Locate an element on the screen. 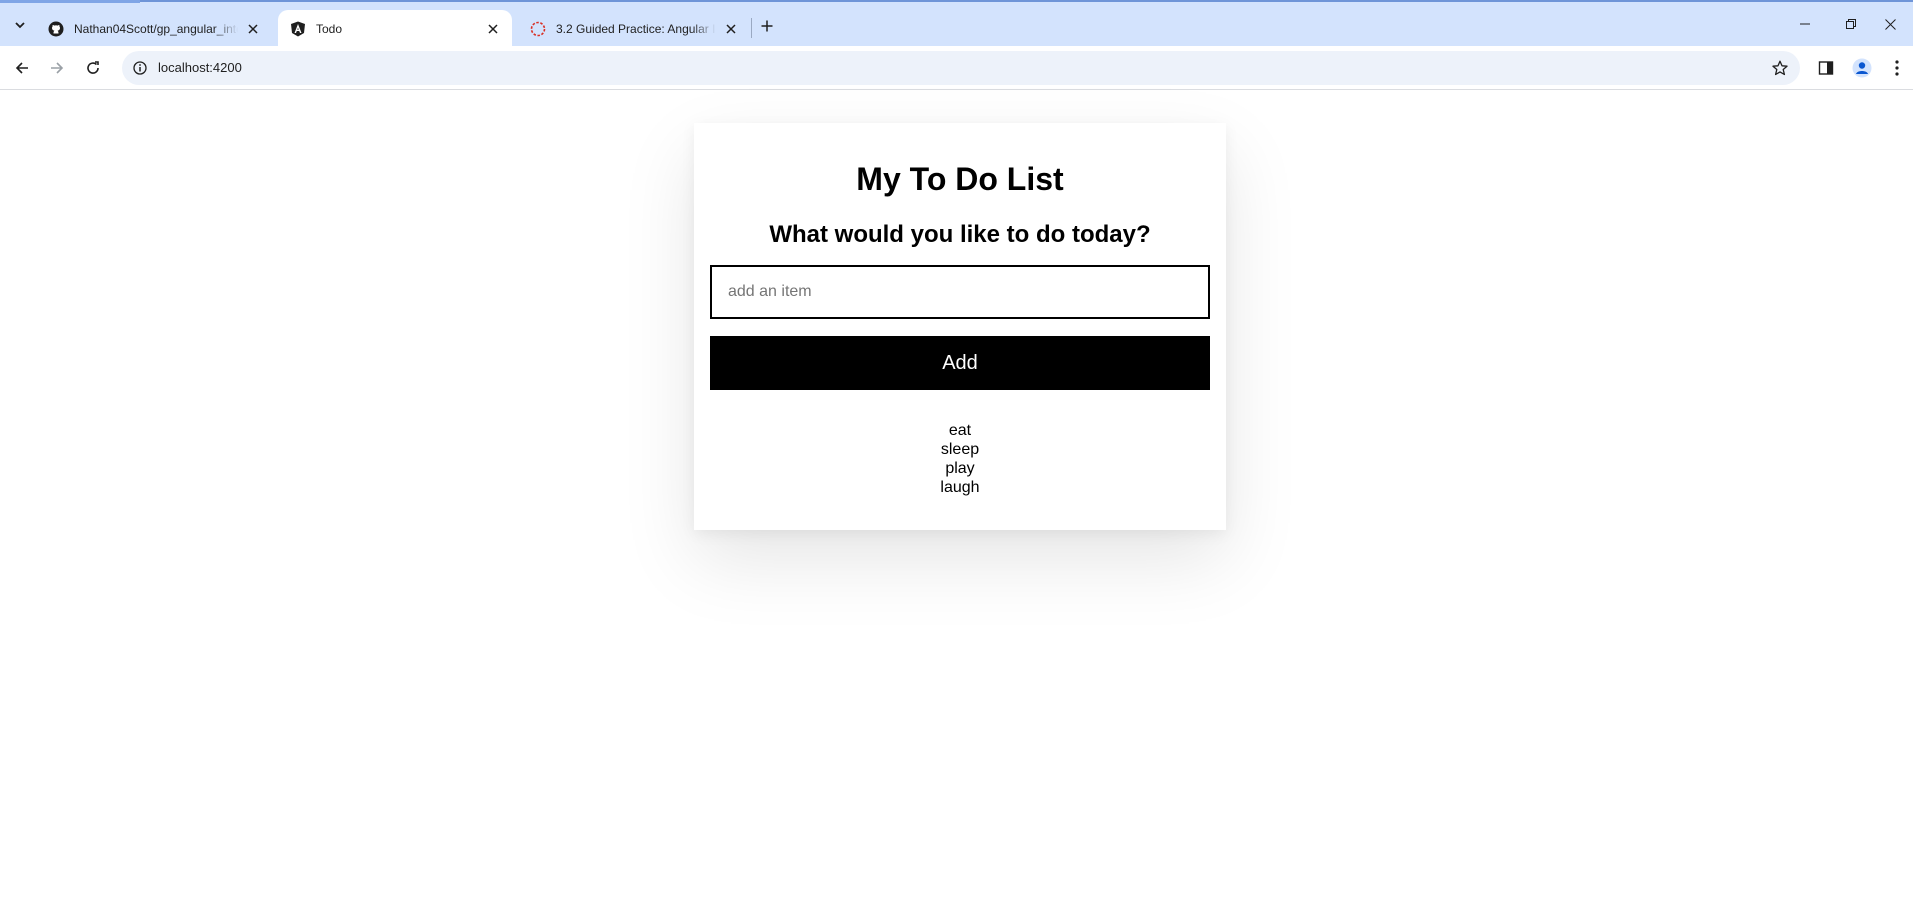 This screenshot has width=1913, height=903. close-window-button is located at coordinates (1890, 24).